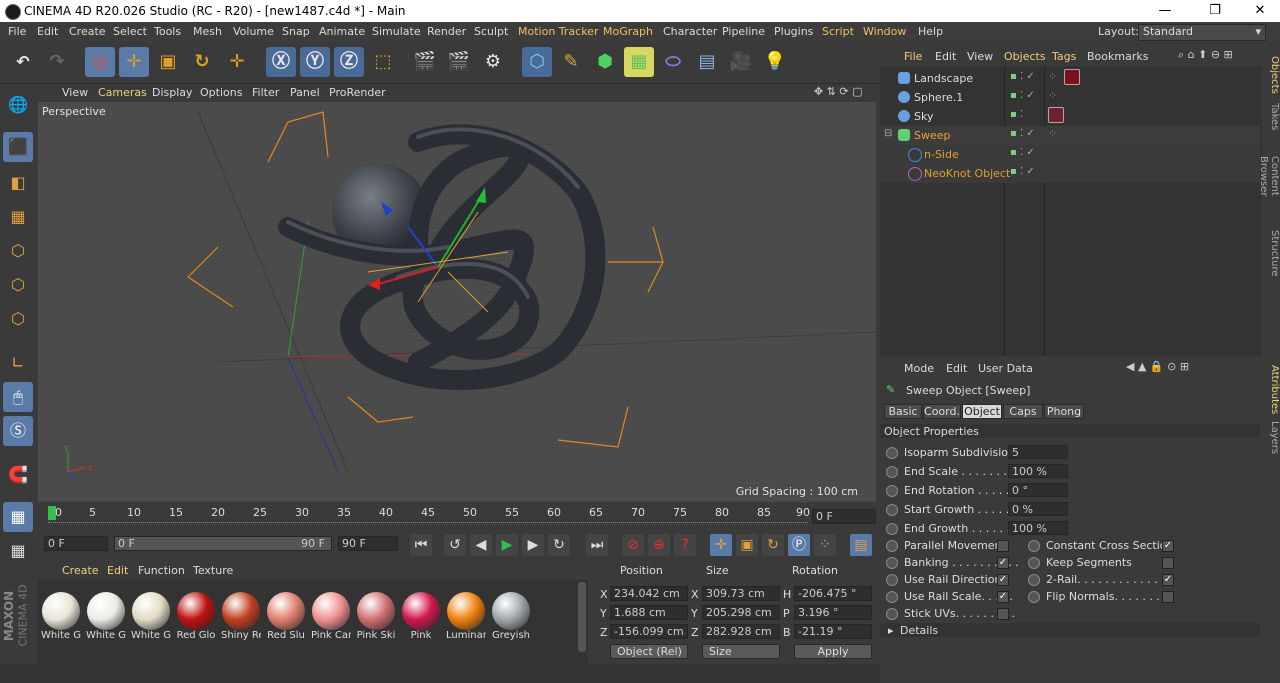  What do you see at coordinates (167, 31) in the screenshot?
I see `menu-tools: Tools` at bounding box center [167, 31].